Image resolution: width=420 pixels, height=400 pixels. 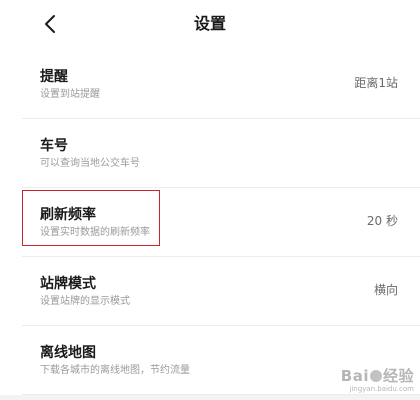 I want to click on page-title: 设置, so click(x=209, y=23).